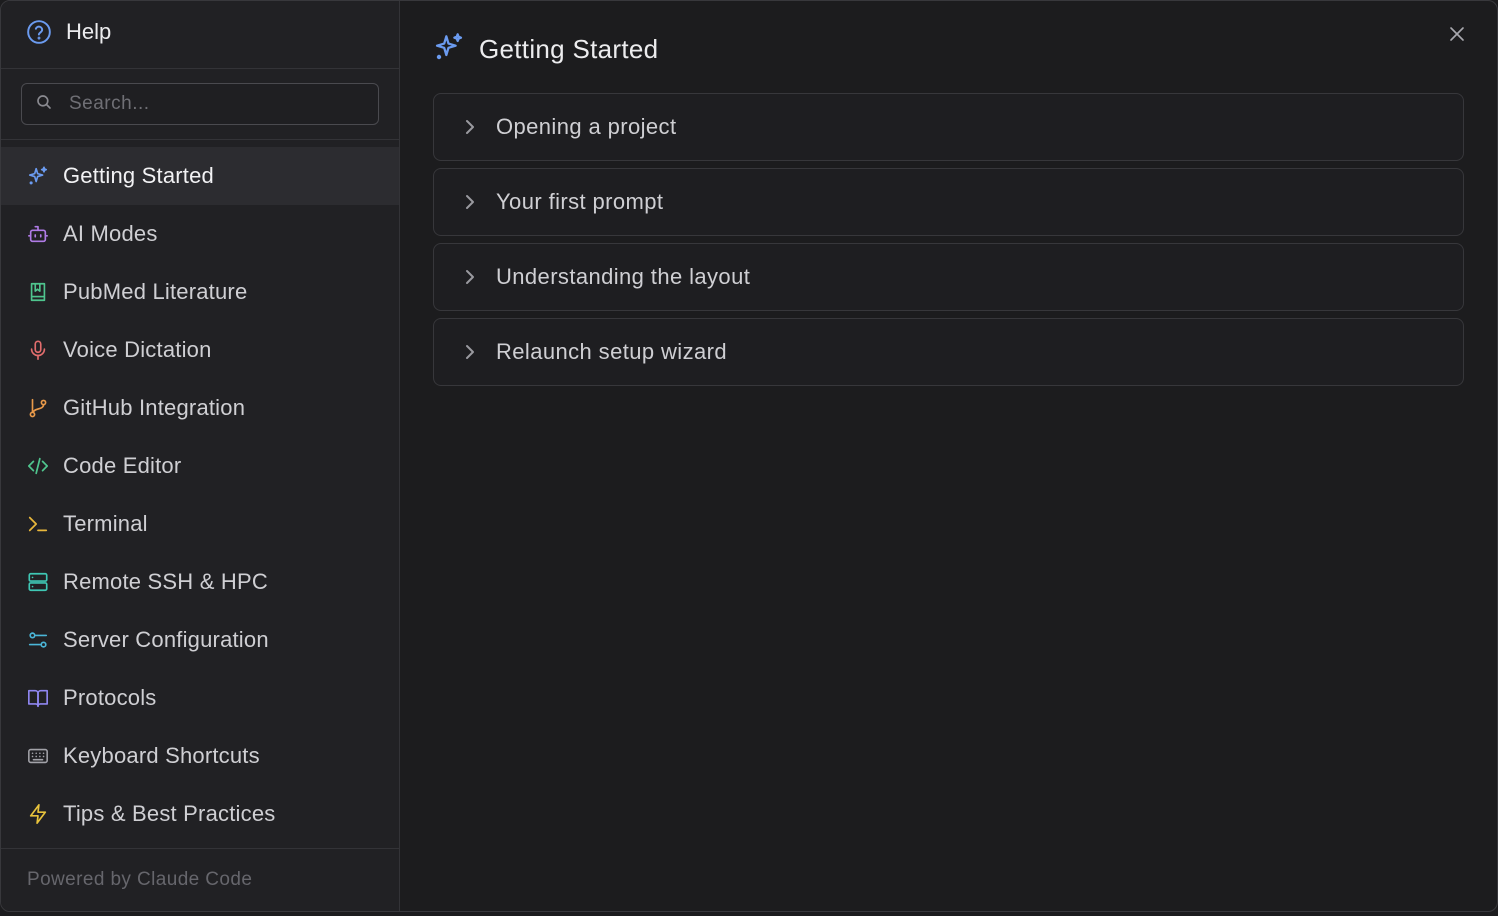 The image size is (1498, 916). I want to click on sidebar-item-protocols: Protocols, so click(200, 698).